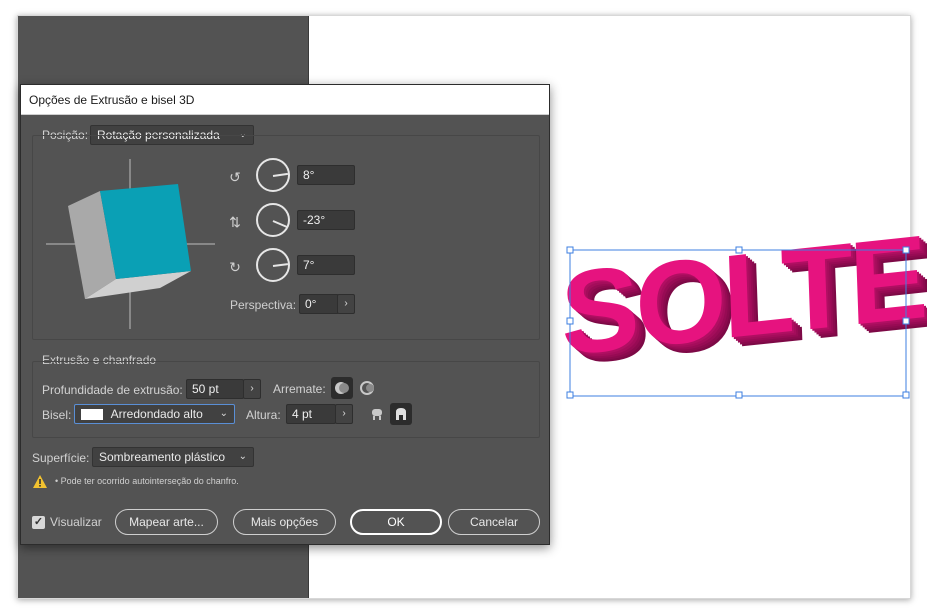 The height and width of the screenshot is (616, 927). Describe the element at coordinates (235, 267) in the screenshot. I see `z-axis-rotation-icon: ↻` at that location.